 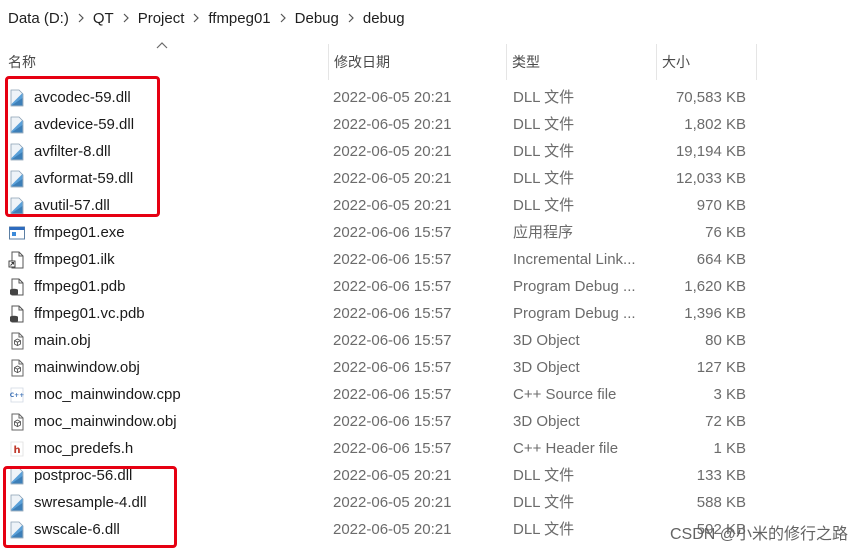 I want to click on file-name-cell: avdevice-59.dll, so click(x=168, y=124).